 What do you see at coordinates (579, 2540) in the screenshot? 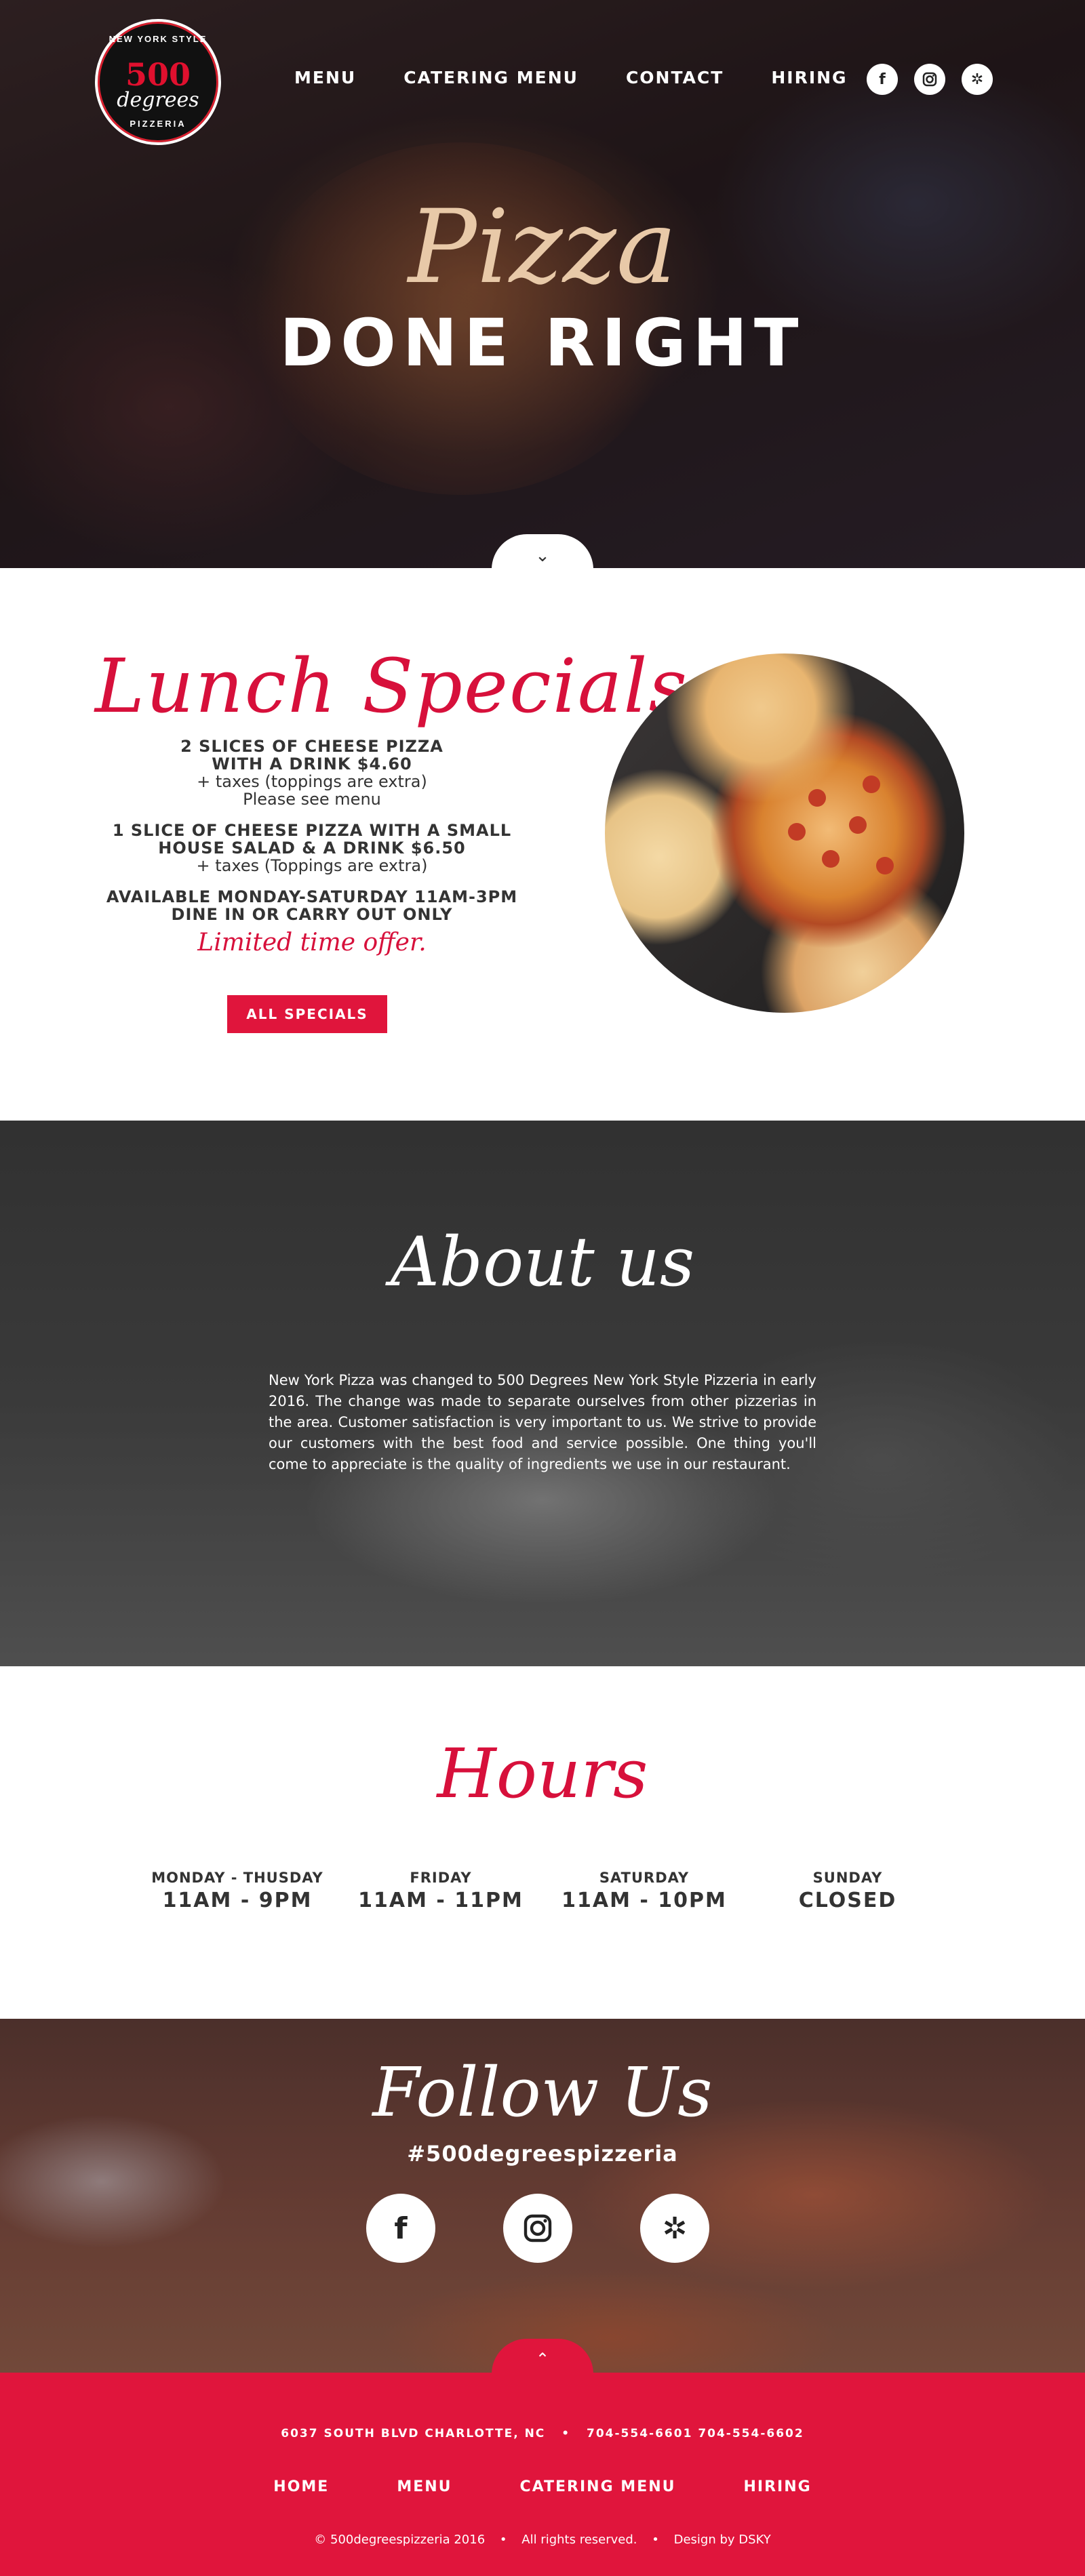
I see `rights-text: All rights reserved.` at bounding box center [579, 2540].